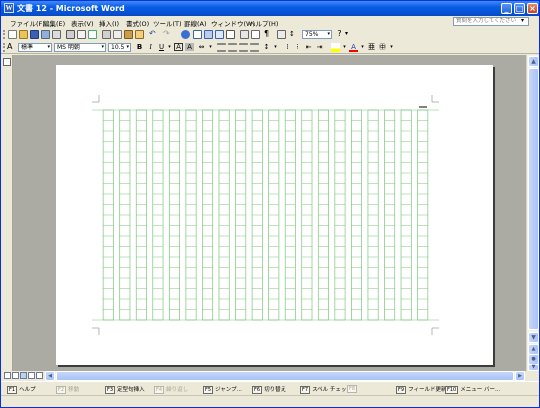 This screenshot has width=540, height=408. I want to click on close-button: ×, so click(532, 8).